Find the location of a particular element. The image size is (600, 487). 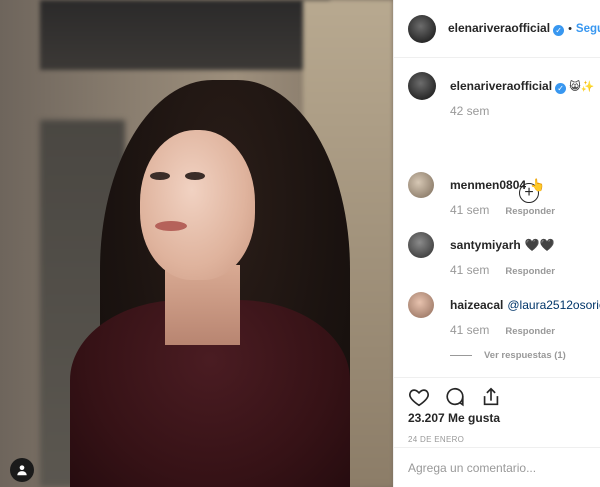

avatar is located at coordinates (422, 28).